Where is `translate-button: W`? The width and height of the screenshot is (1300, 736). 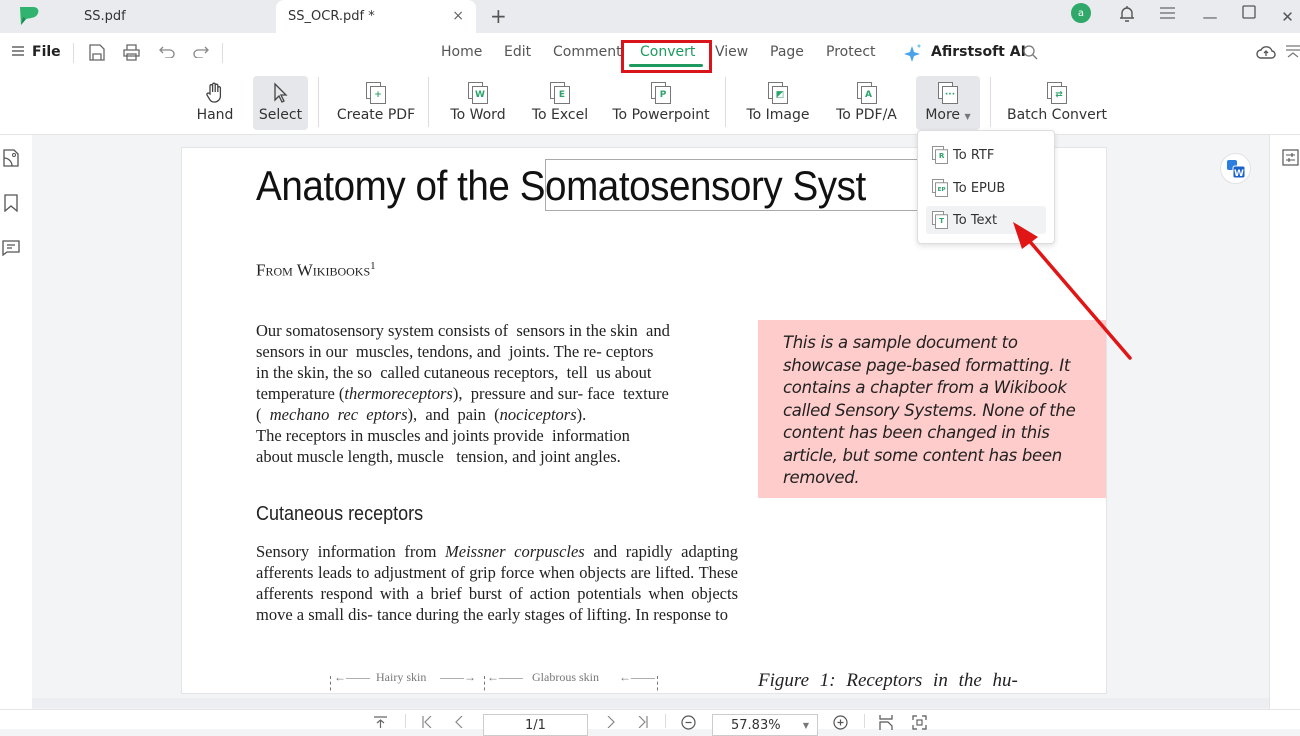 translate-button: W is located at coordinates (1235, 168).